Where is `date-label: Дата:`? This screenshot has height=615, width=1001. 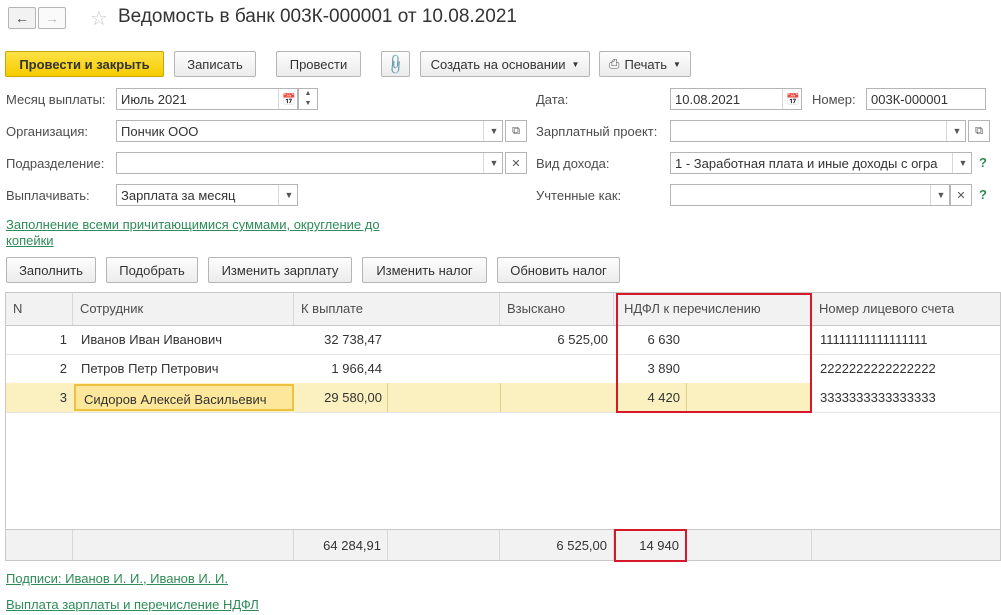
date-label: Дата: is located at coordinates (552, 99).